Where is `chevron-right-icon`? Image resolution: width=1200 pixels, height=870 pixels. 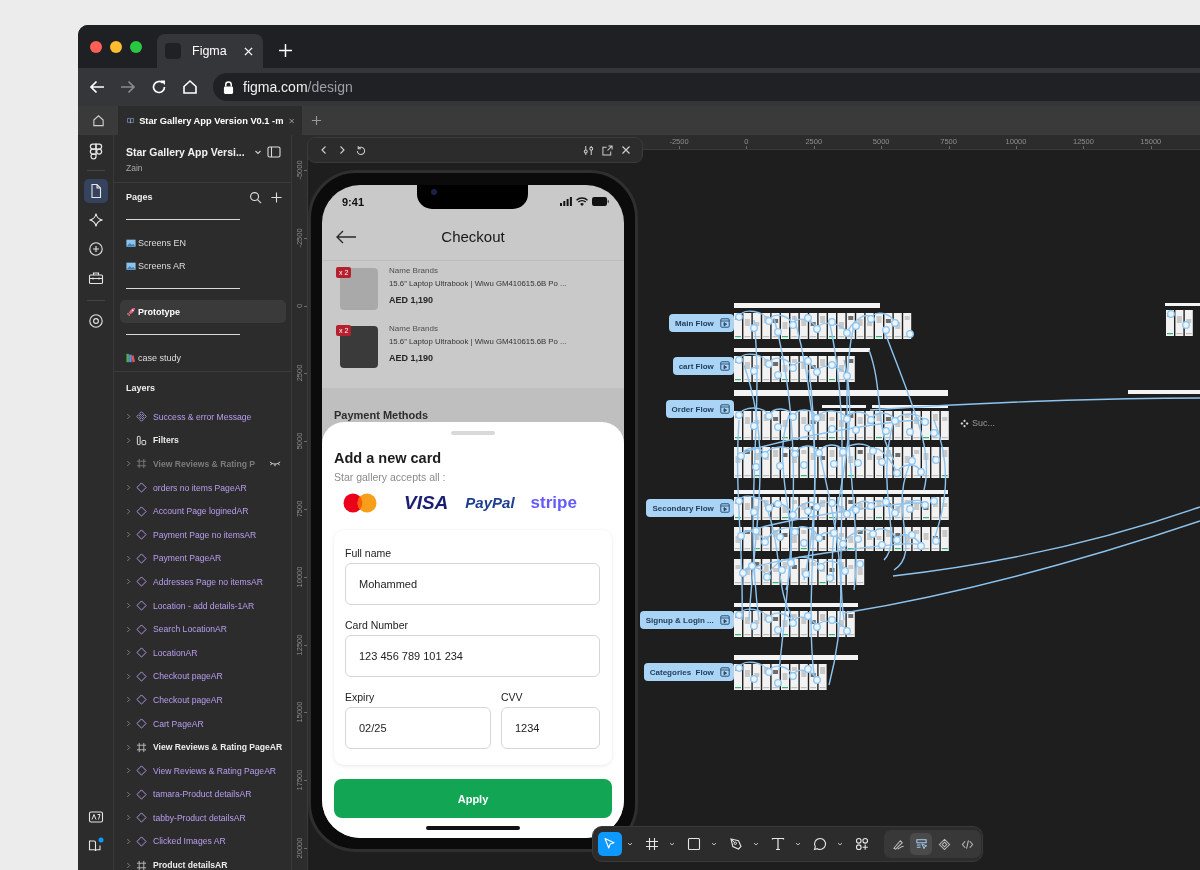 chevron-right-icon is located at coordinates (342, 150).